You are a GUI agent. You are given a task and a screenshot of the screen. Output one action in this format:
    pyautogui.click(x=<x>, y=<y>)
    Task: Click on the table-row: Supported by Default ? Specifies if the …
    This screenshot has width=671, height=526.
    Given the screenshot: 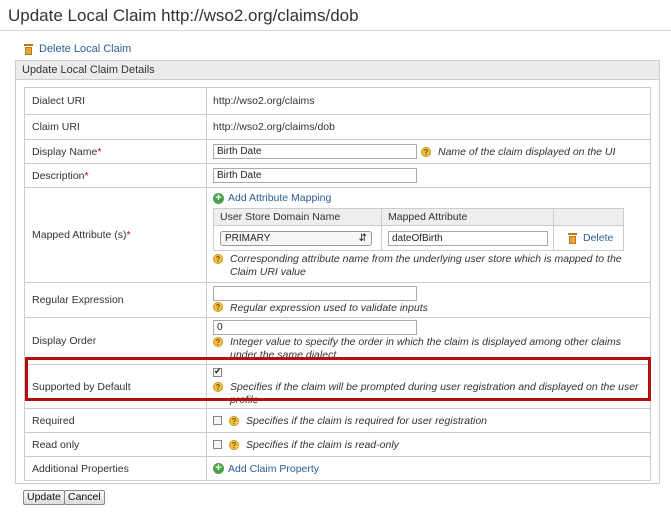 What is the action you would take?
    pyautogui.click(x=337, y=386)
    